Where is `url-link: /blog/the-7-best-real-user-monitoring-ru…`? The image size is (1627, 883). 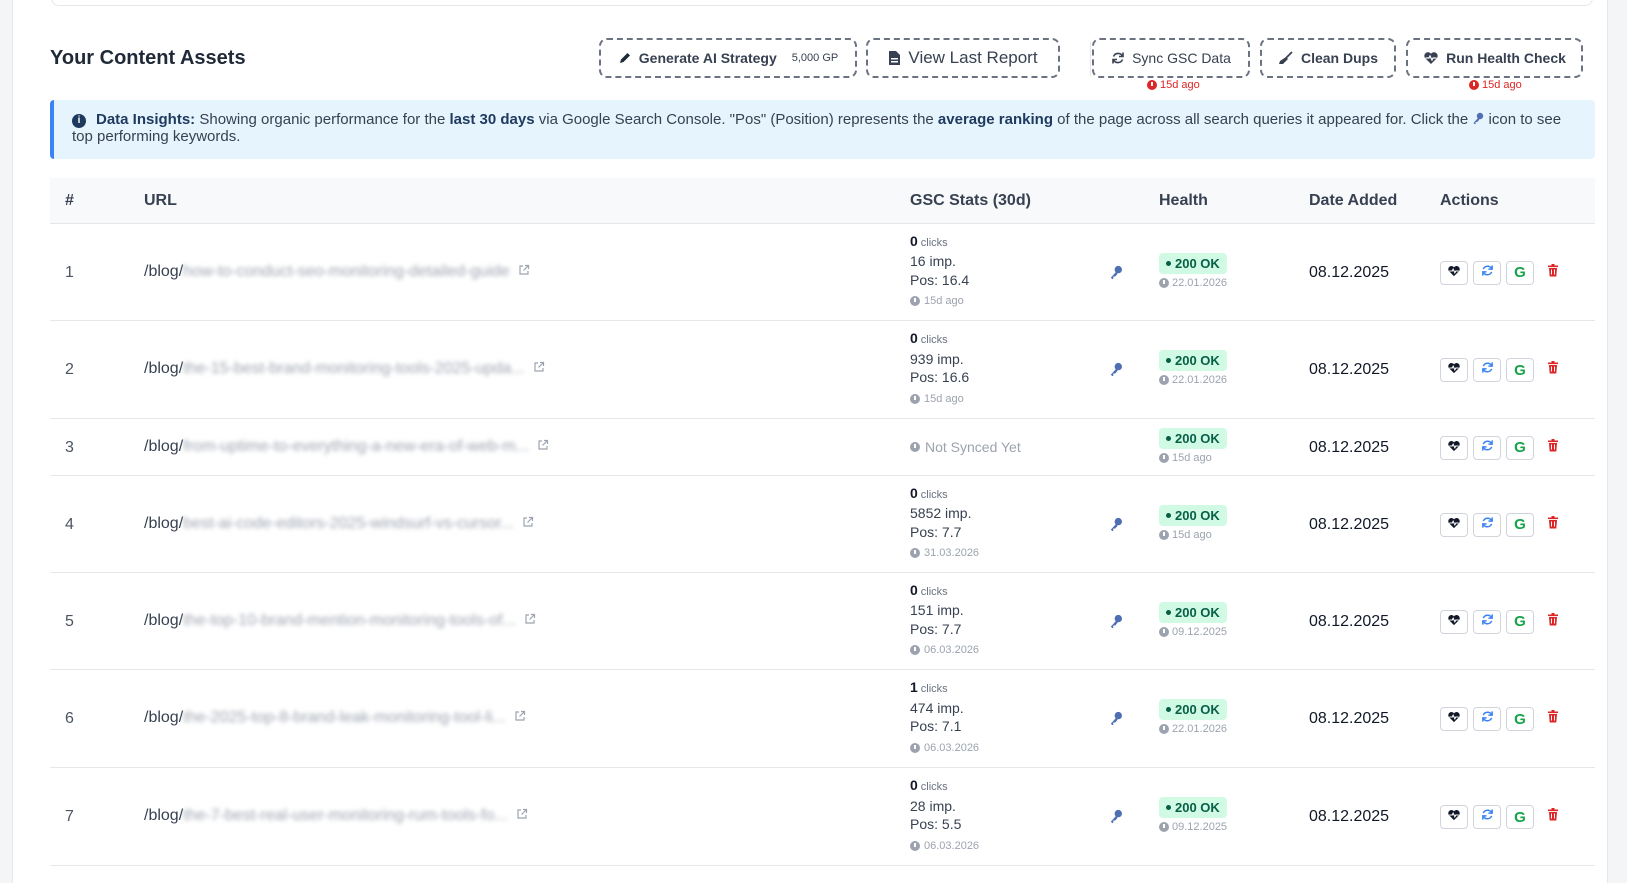
url-link: /blog/the-7-best-real-user-monitoring-ru… is located at coordinates (336, 816).